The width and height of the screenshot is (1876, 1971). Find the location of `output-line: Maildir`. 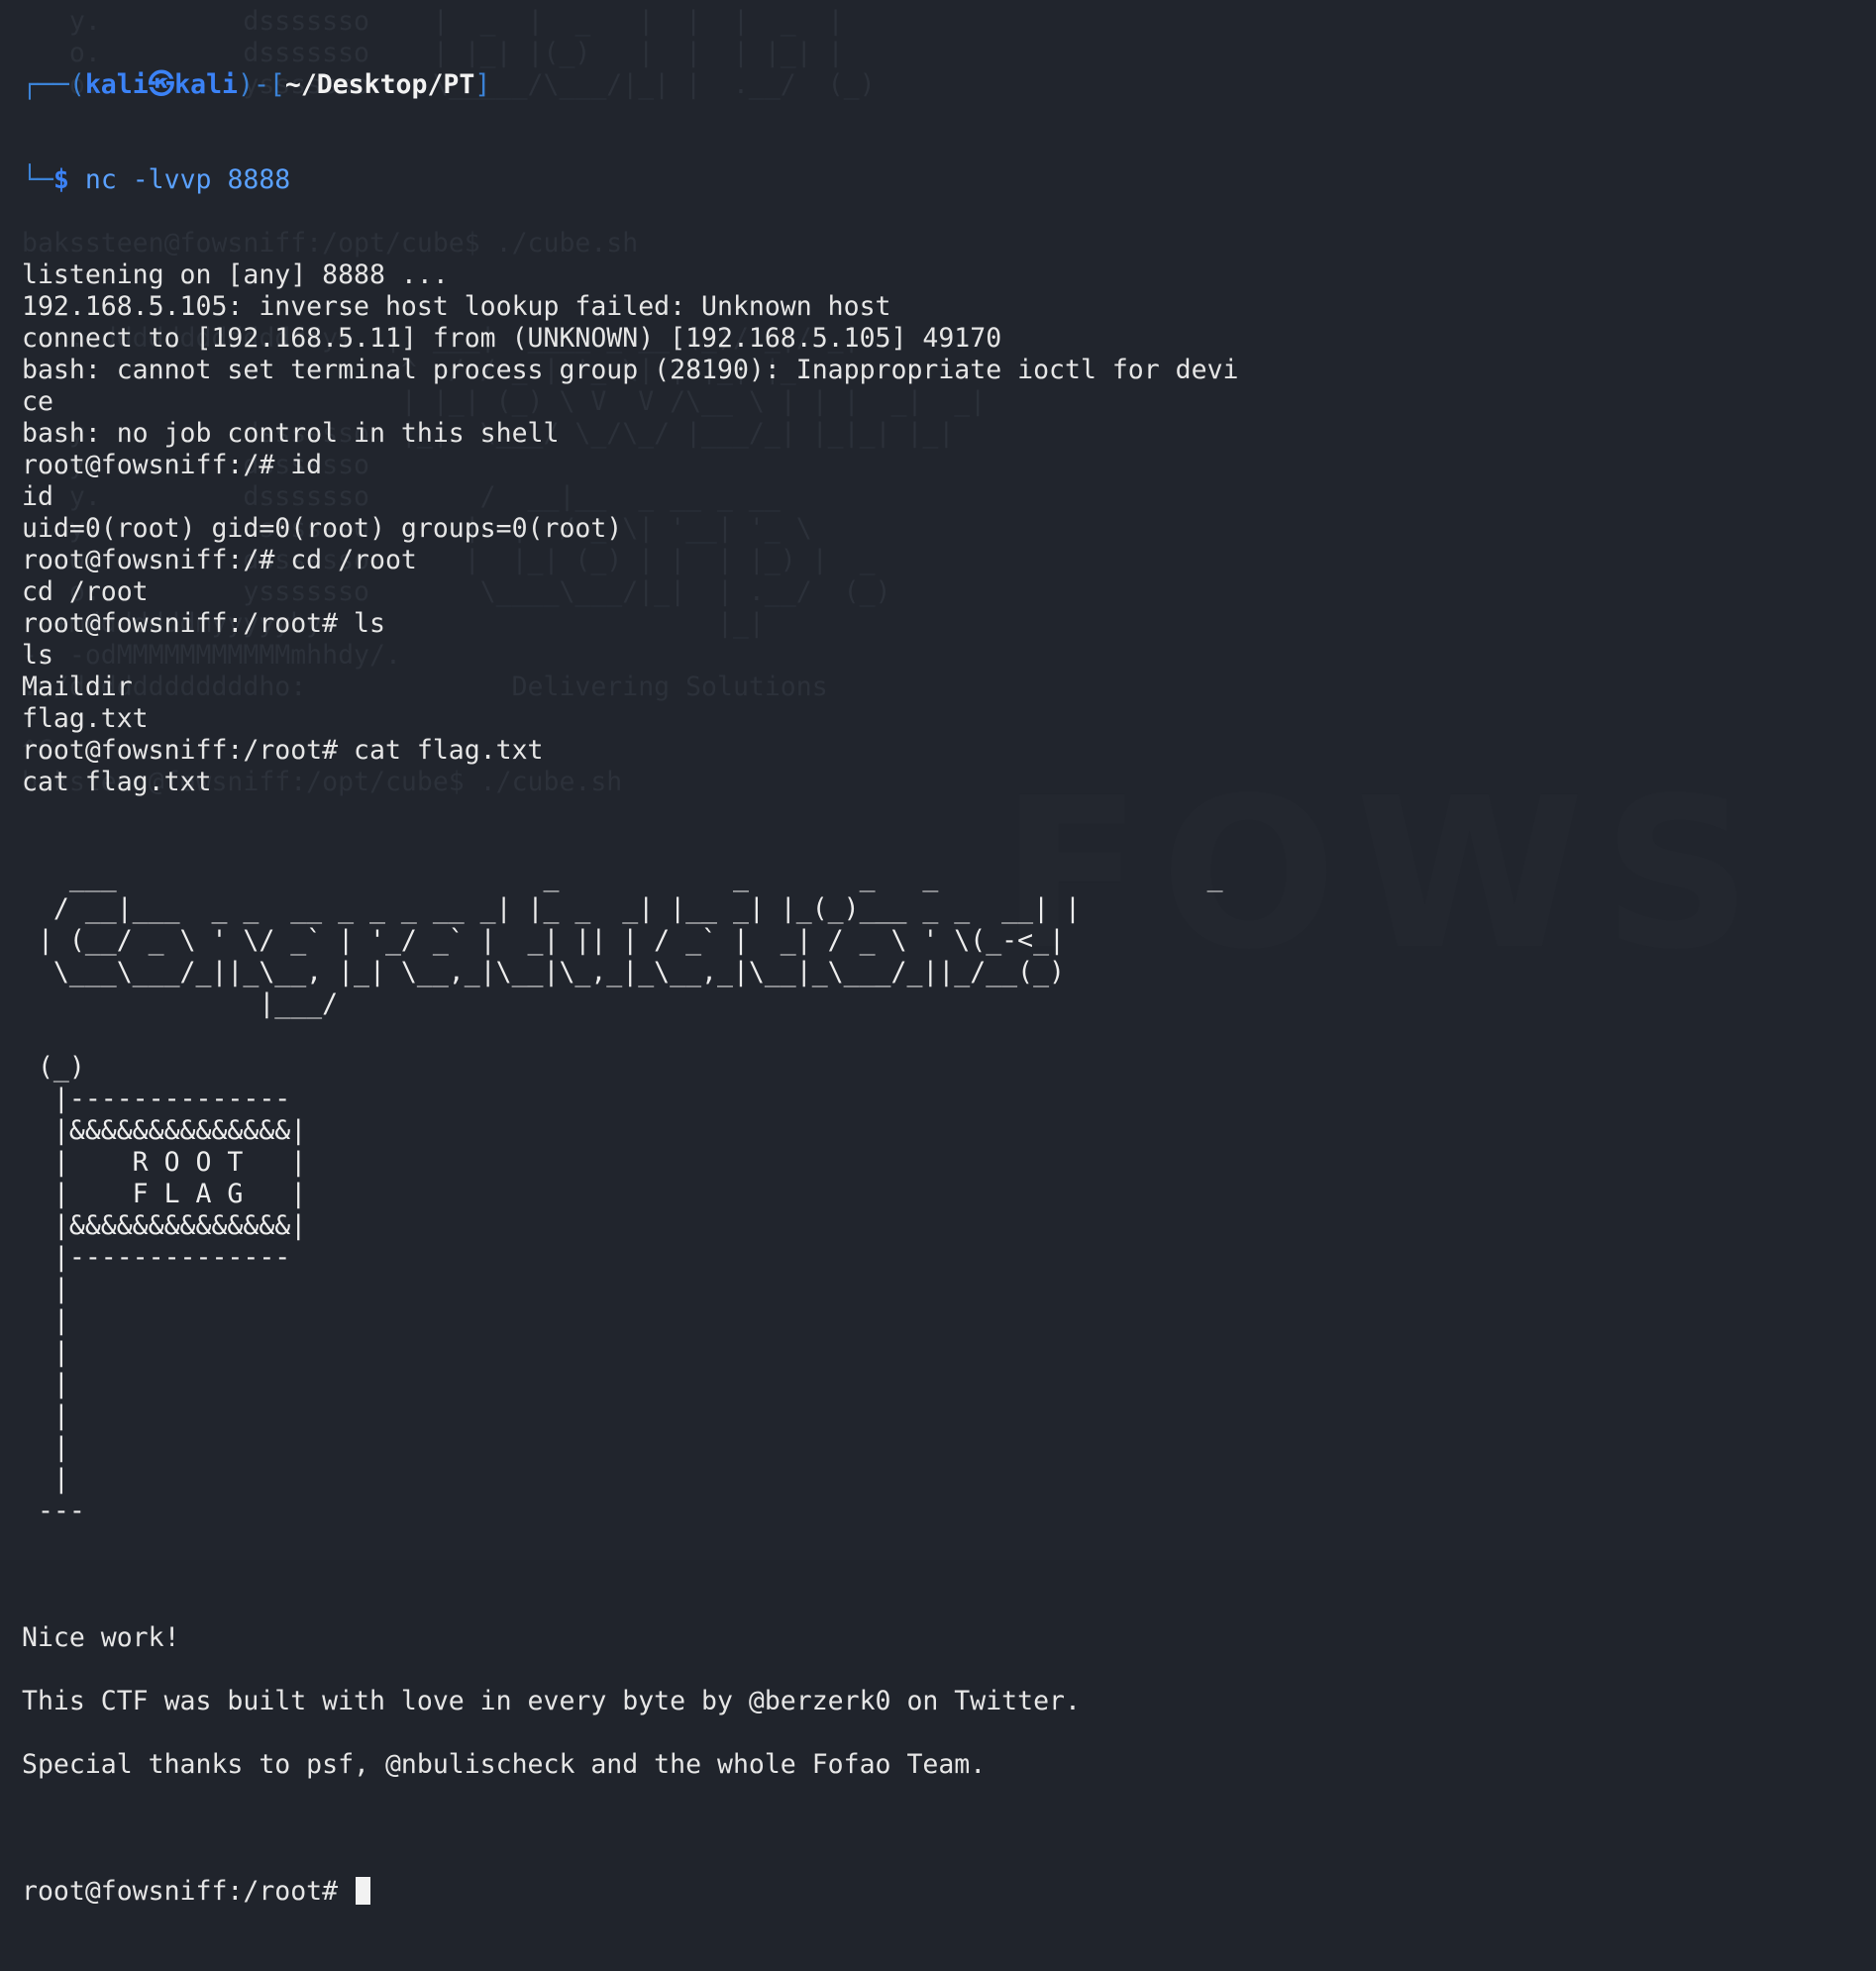

output-line: Maildir is located at coordinates (77, 687).